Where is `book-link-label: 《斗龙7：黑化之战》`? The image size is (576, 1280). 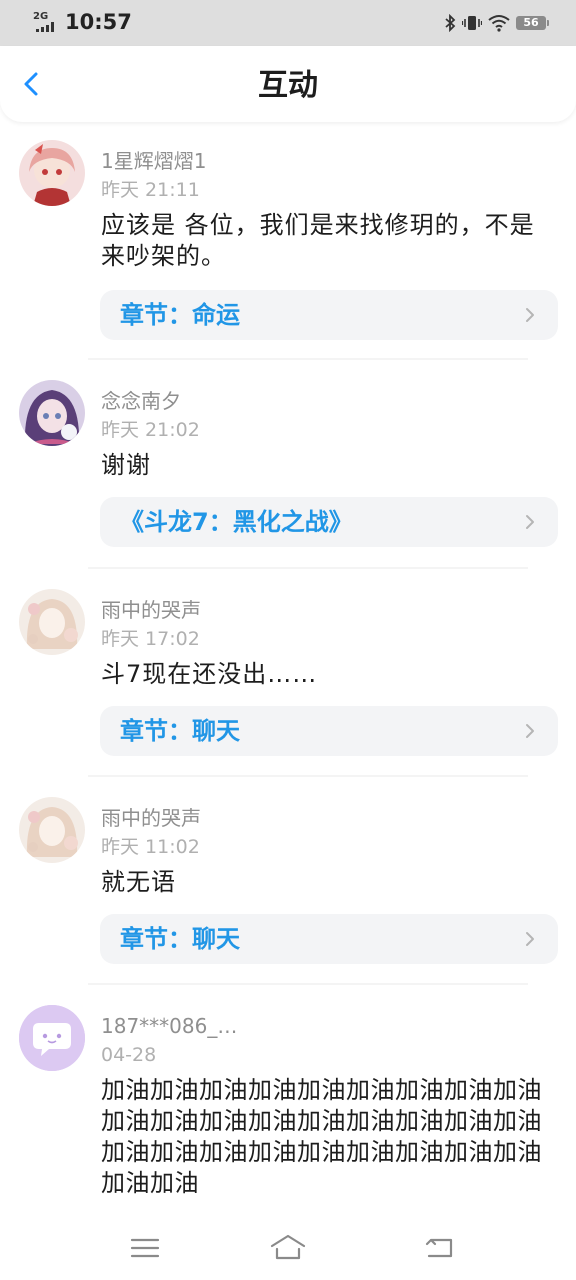 book-link-label: 《斗龙7：黑化之战》 is located at coordinates (236, 522).